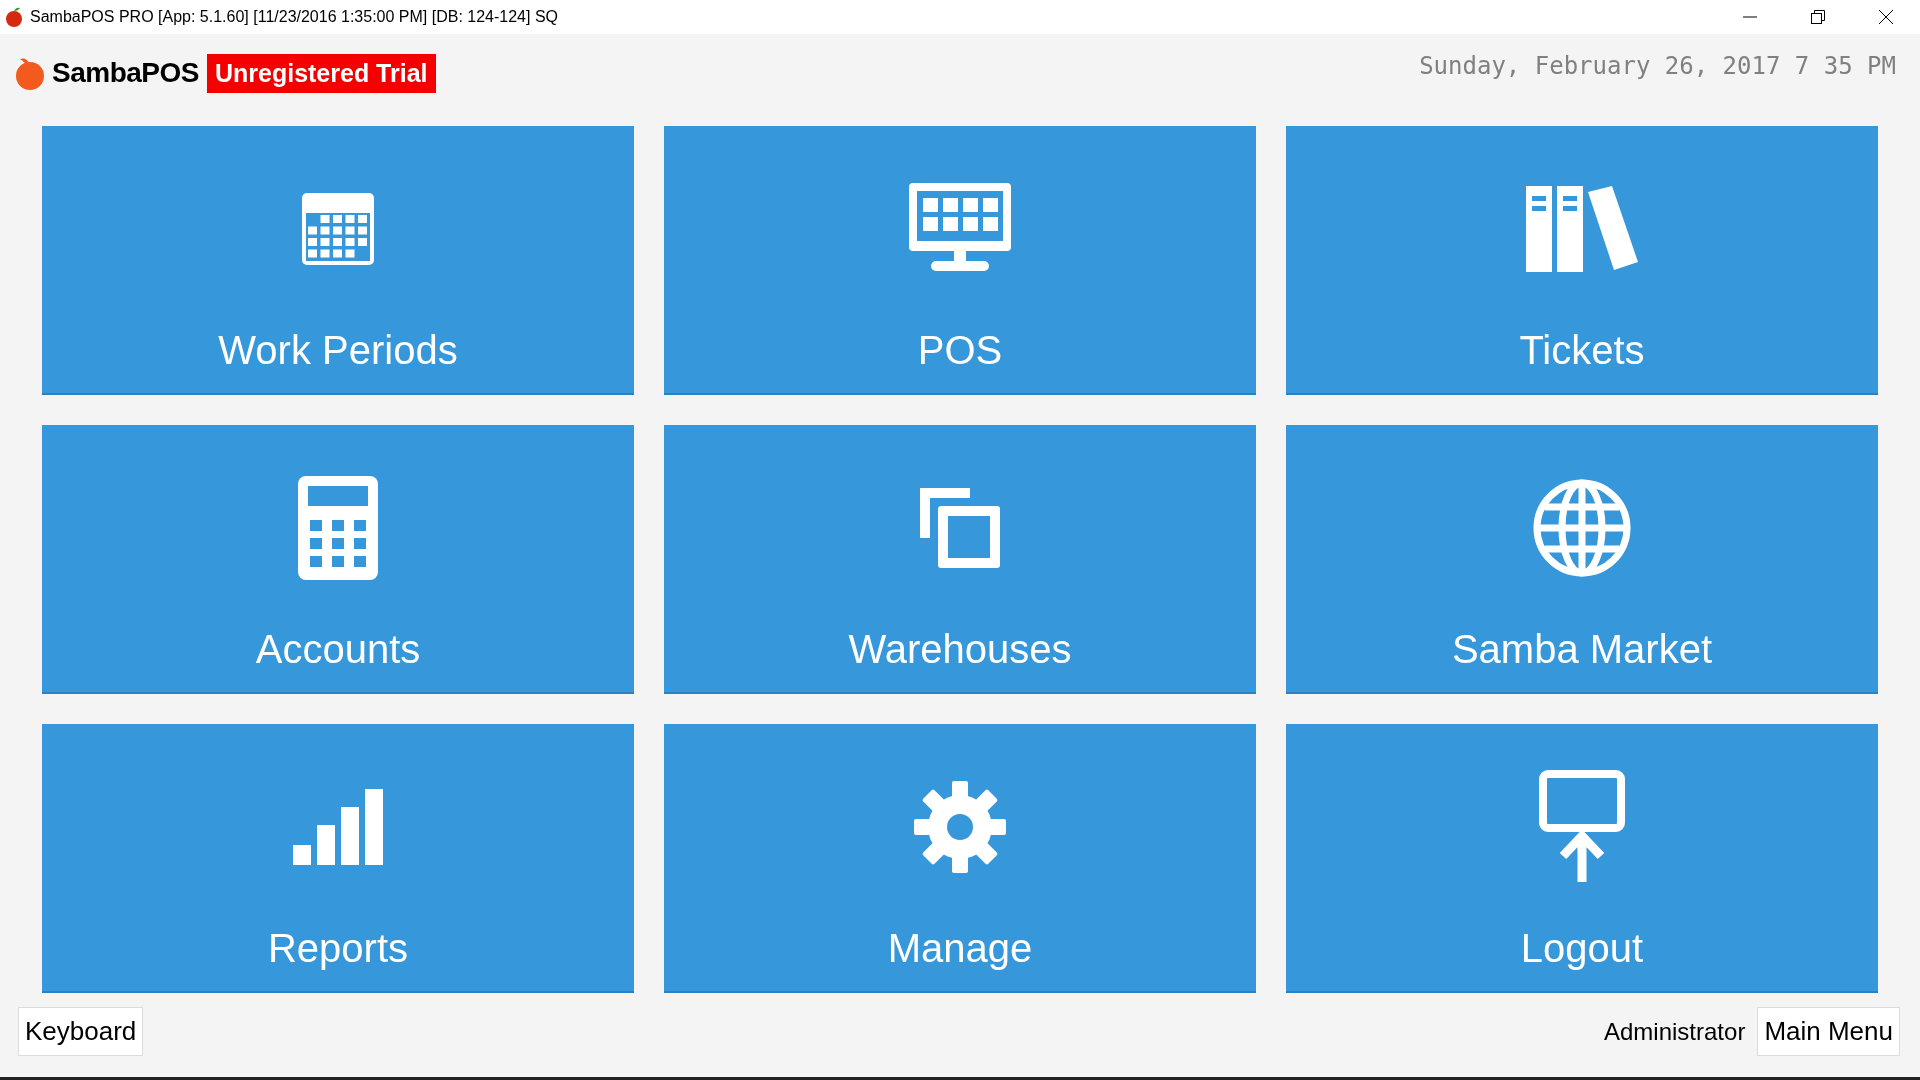  Describe the element at coordinates (1582, 229) in the screenshot. I see `books-icon` at that location.